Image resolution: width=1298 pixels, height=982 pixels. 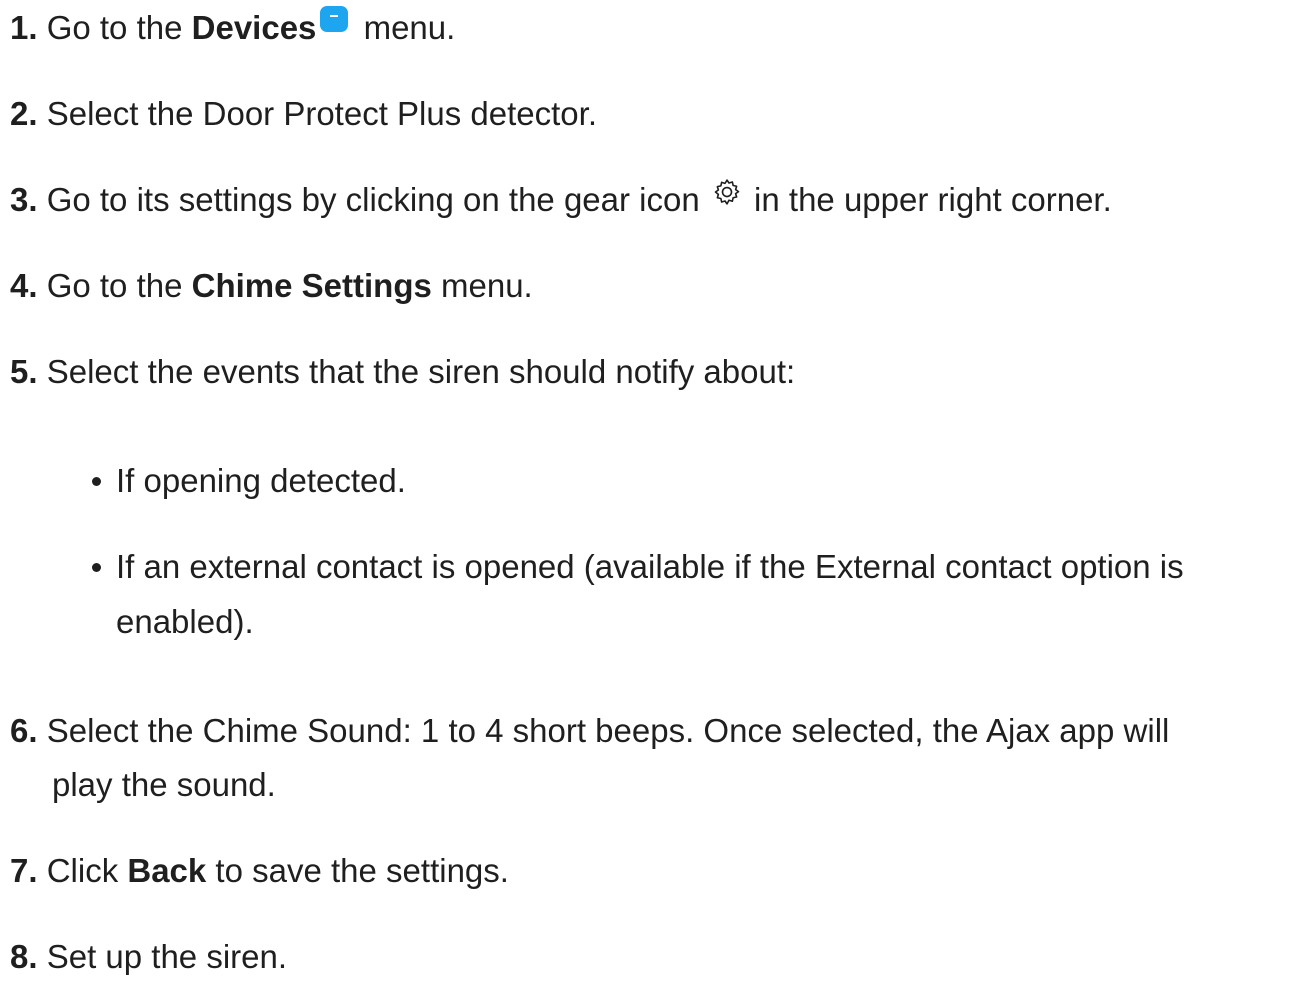 What do you see at coordinates (185, 621) in the screenshot?
I see `bullet-continuation: enabled).` at bounding box center [185, 621].